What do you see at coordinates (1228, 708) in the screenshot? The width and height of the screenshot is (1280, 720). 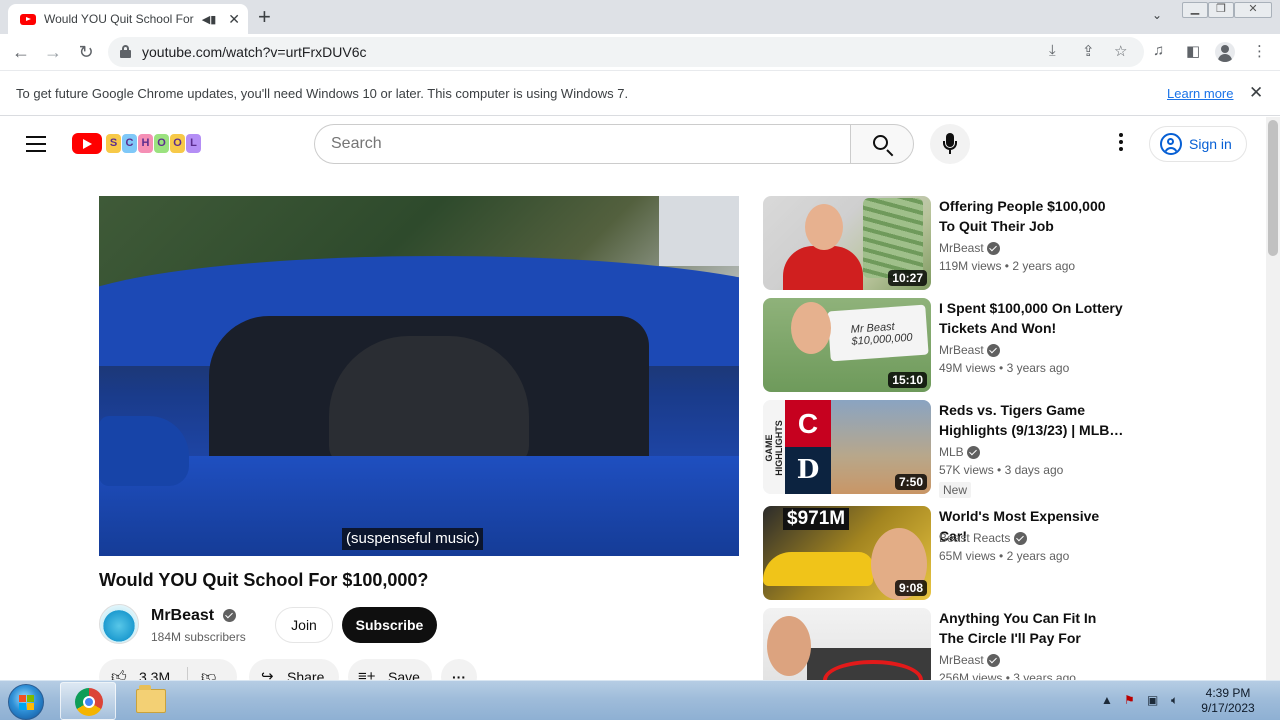 I see `clock-date: 9/17/2023` at bounding box center [1228, 708].